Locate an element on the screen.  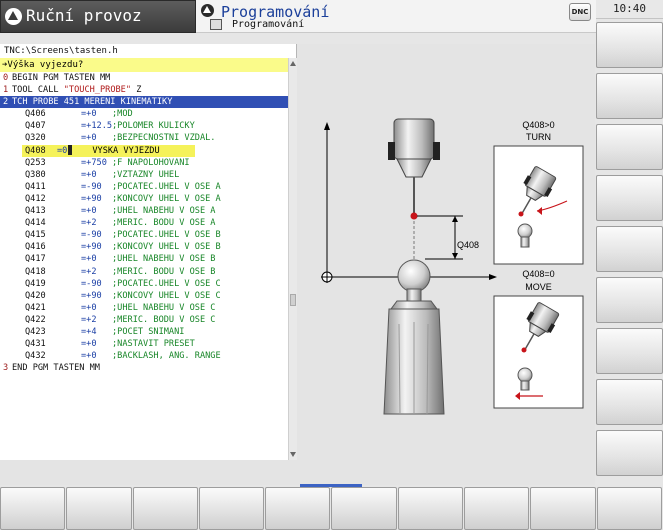
file-path: TNC:\Screens\tasten.h is located at coordinates (61, 51).